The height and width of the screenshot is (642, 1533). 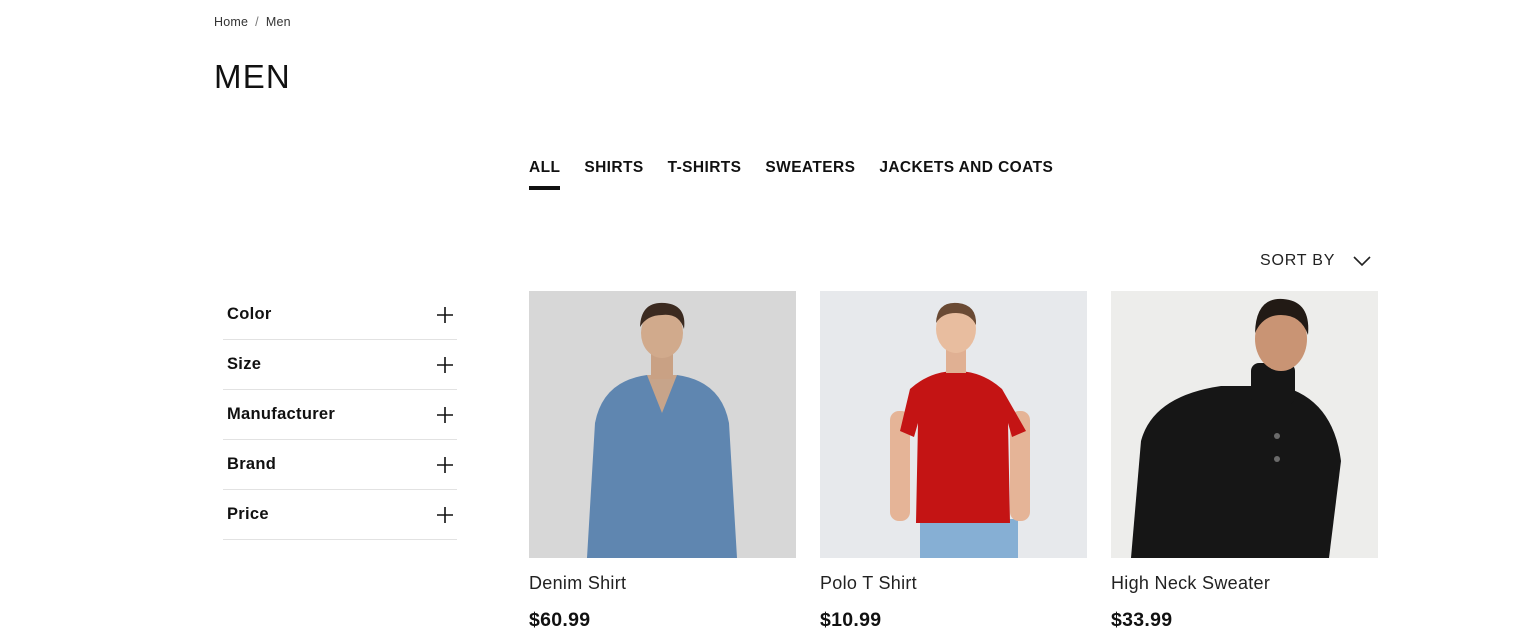 What do you see at coordinates (1142, 620) in the screenshot?
I see `product-price: $33.99` at bounding box center [1142, 620].